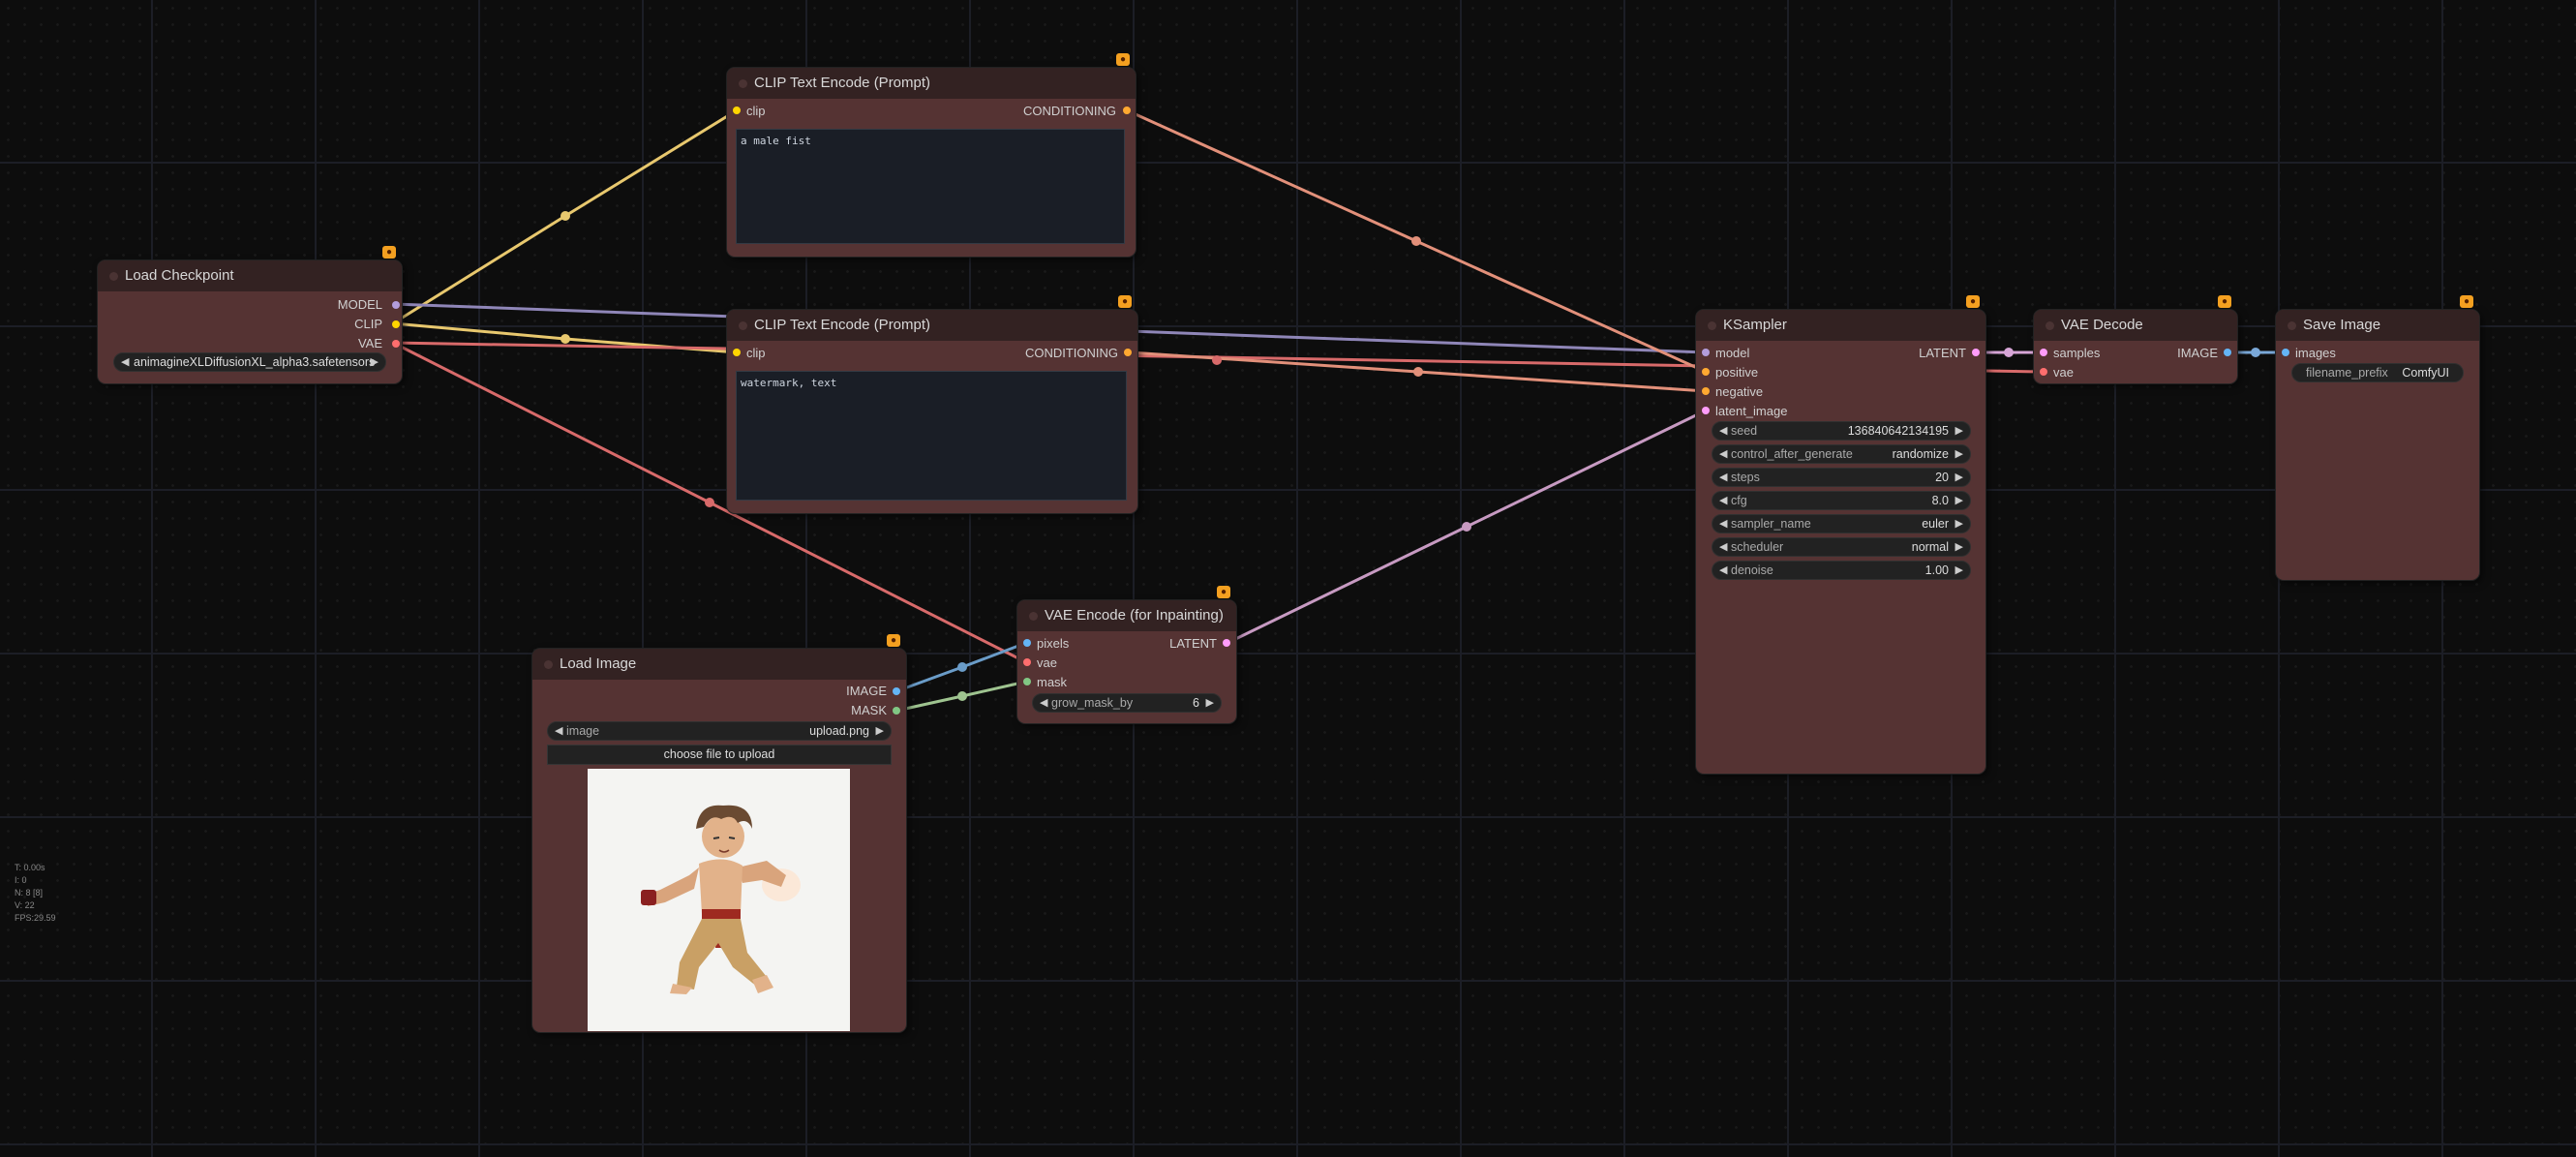  Describe the element at coordinates (583, 731) in the screenshot. I see `image-combo-label: image` at that location.